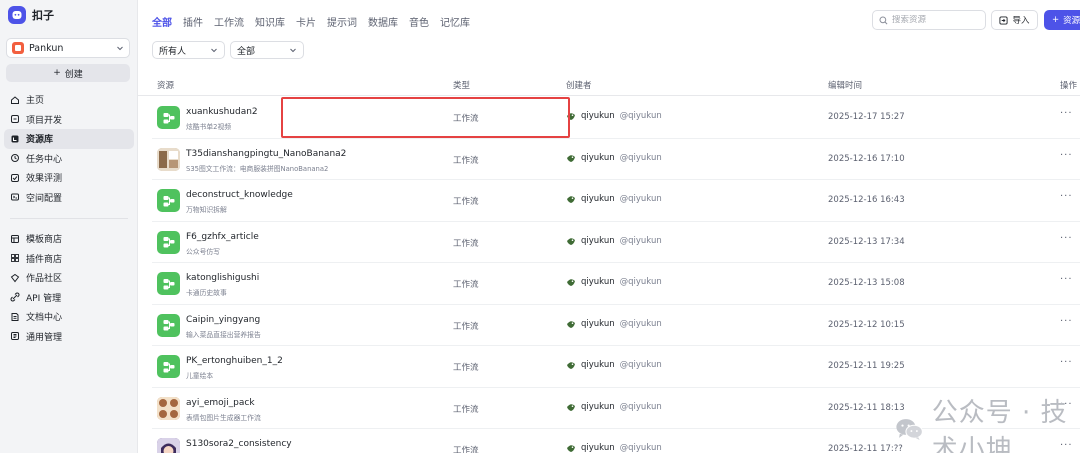  I want to click on resource-description: 表情包图片生成器工作流, so click(223, 417).